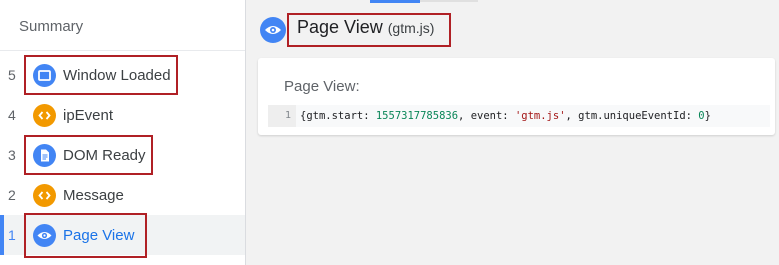  Describe the element at coordinates (395, 1) in the screenshot. I see `tab-indicator` at that location.